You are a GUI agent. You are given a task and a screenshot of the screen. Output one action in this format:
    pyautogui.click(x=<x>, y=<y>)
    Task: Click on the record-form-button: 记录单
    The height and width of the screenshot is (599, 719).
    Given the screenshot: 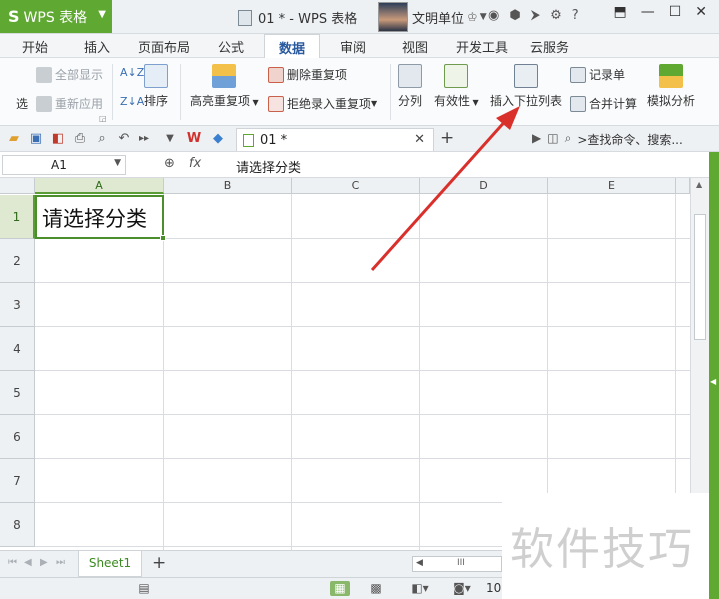 What is the action you would take?
    pyautogui.click(x=597, y=74)
    